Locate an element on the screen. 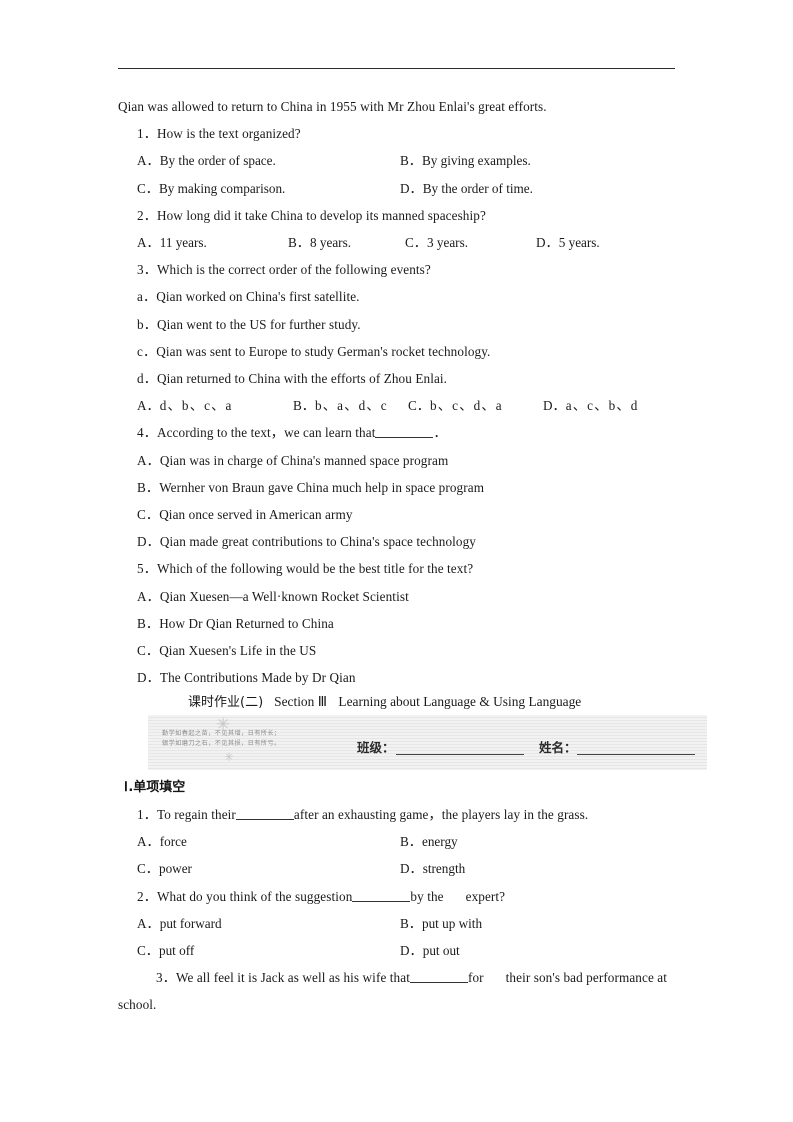 Image resolution: width=793 pixels, height=1122 pixels. option-5d-text: The Contributions Made by Dr Qian is located at coordinates (257, 678).